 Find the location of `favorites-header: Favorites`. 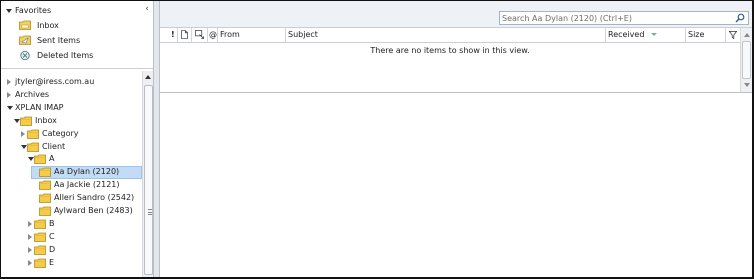

favorites-header: Favorites is located at coordinates (77, 11).